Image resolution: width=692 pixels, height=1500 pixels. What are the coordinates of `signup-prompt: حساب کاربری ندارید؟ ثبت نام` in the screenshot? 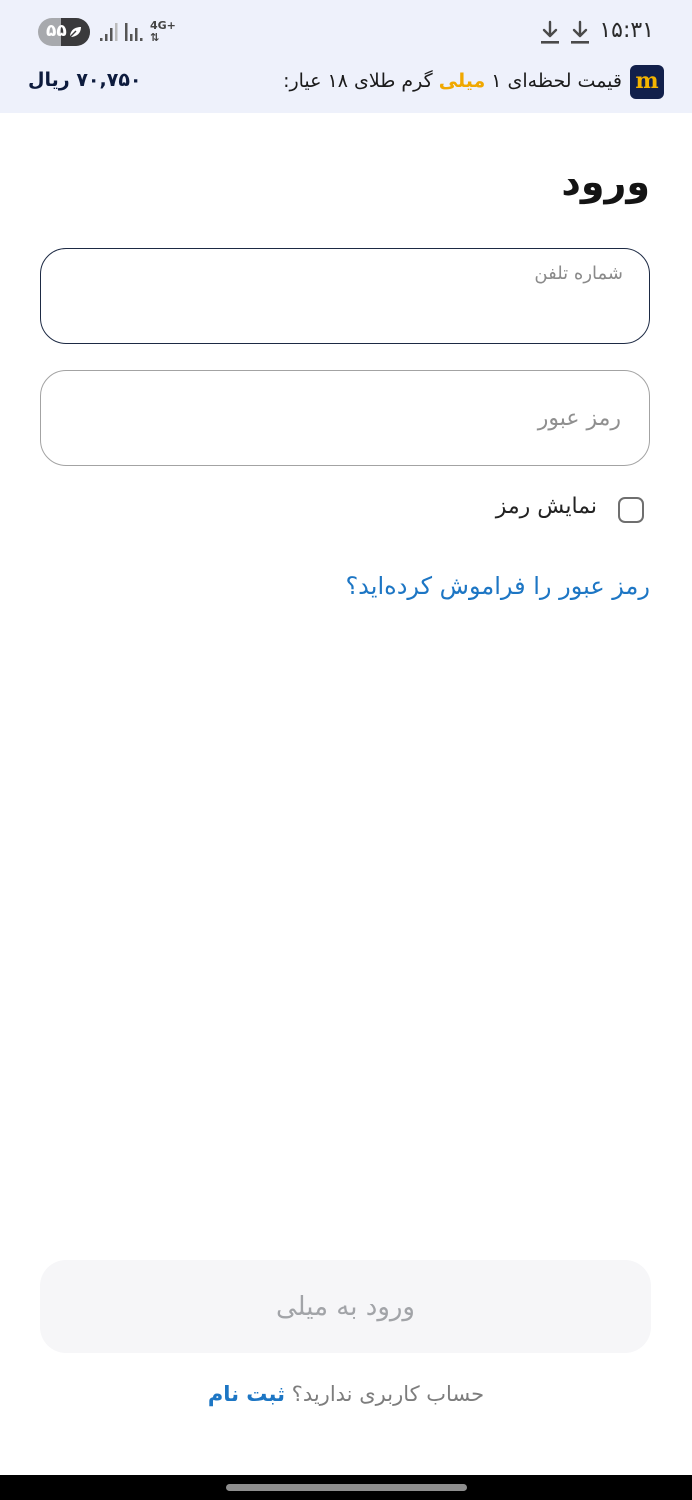 It's located at (346, 1394).